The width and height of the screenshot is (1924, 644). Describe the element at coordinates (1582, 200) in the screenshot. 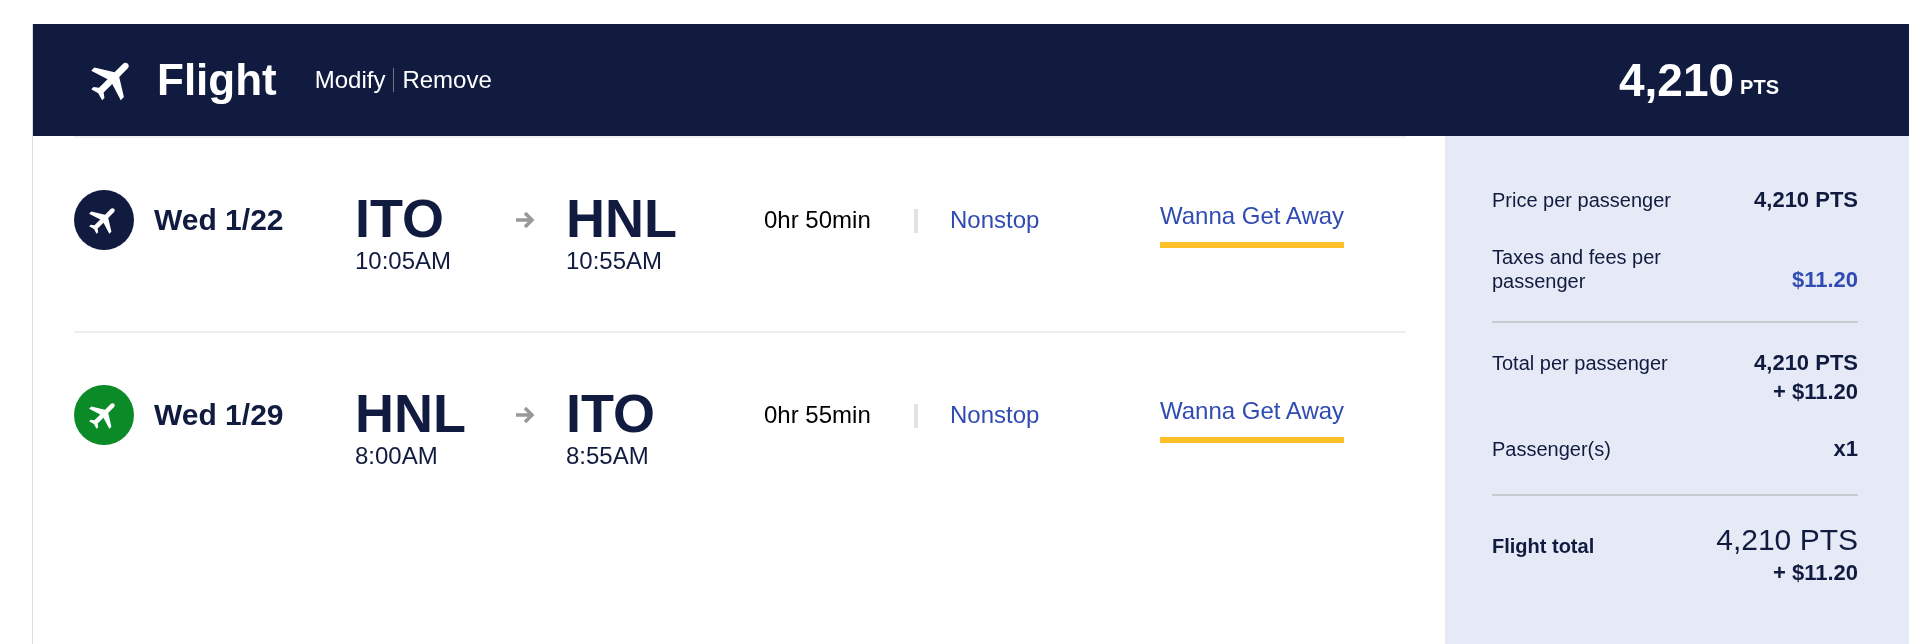

I see `price-label: Price per passenger` at that location.